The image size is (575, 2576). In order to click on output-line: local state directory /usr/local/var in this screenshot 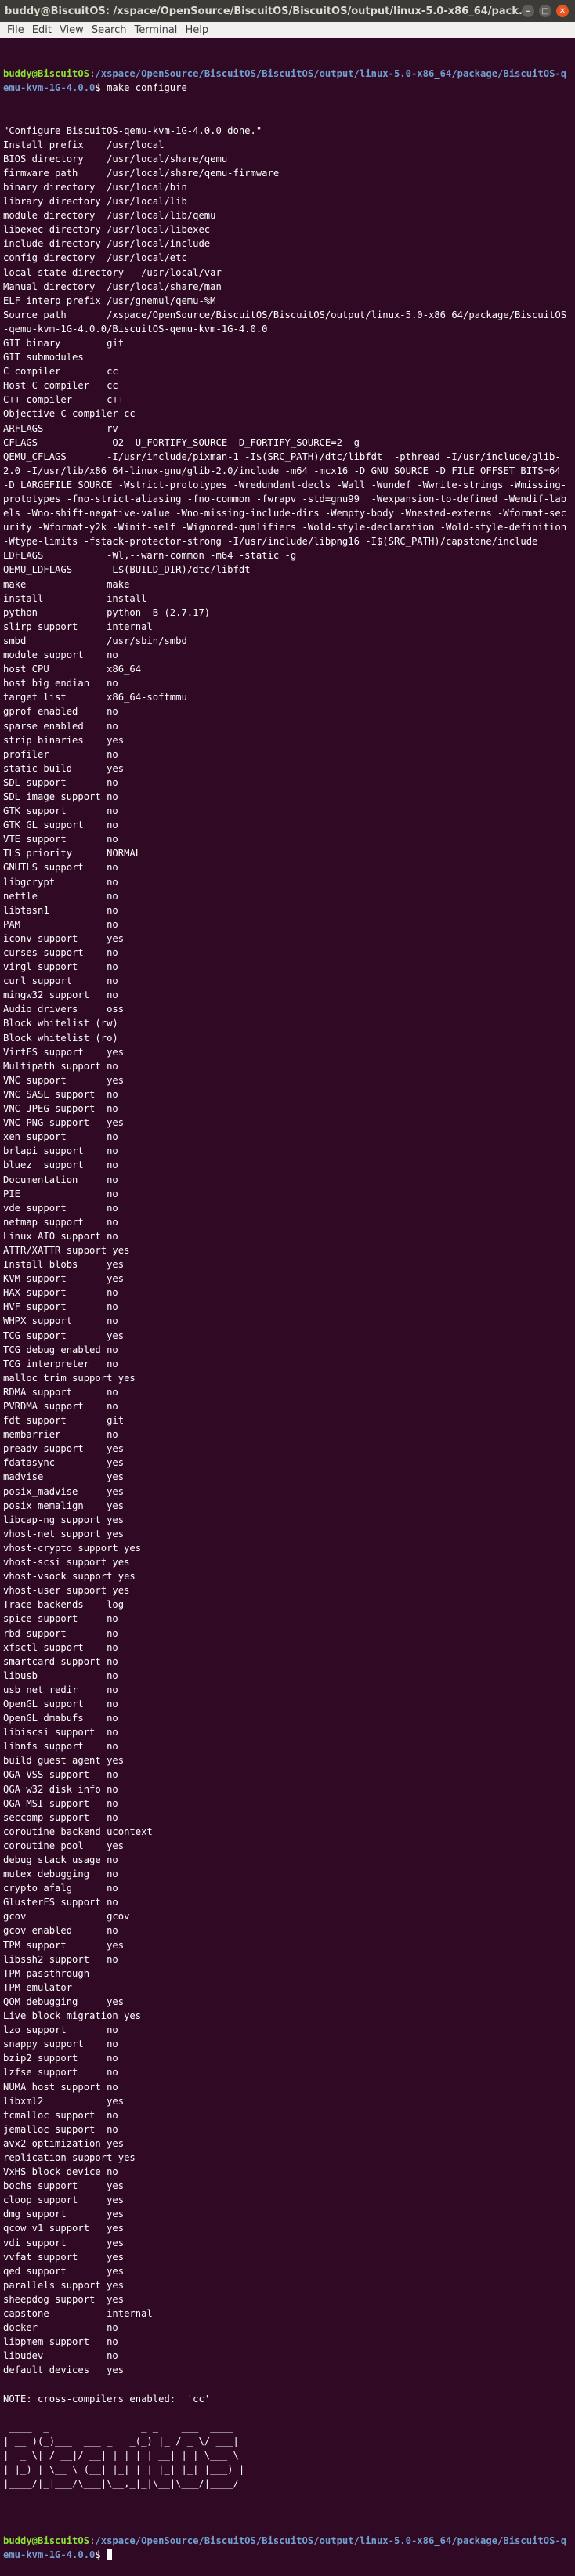, I will do `click(287, 273)`.